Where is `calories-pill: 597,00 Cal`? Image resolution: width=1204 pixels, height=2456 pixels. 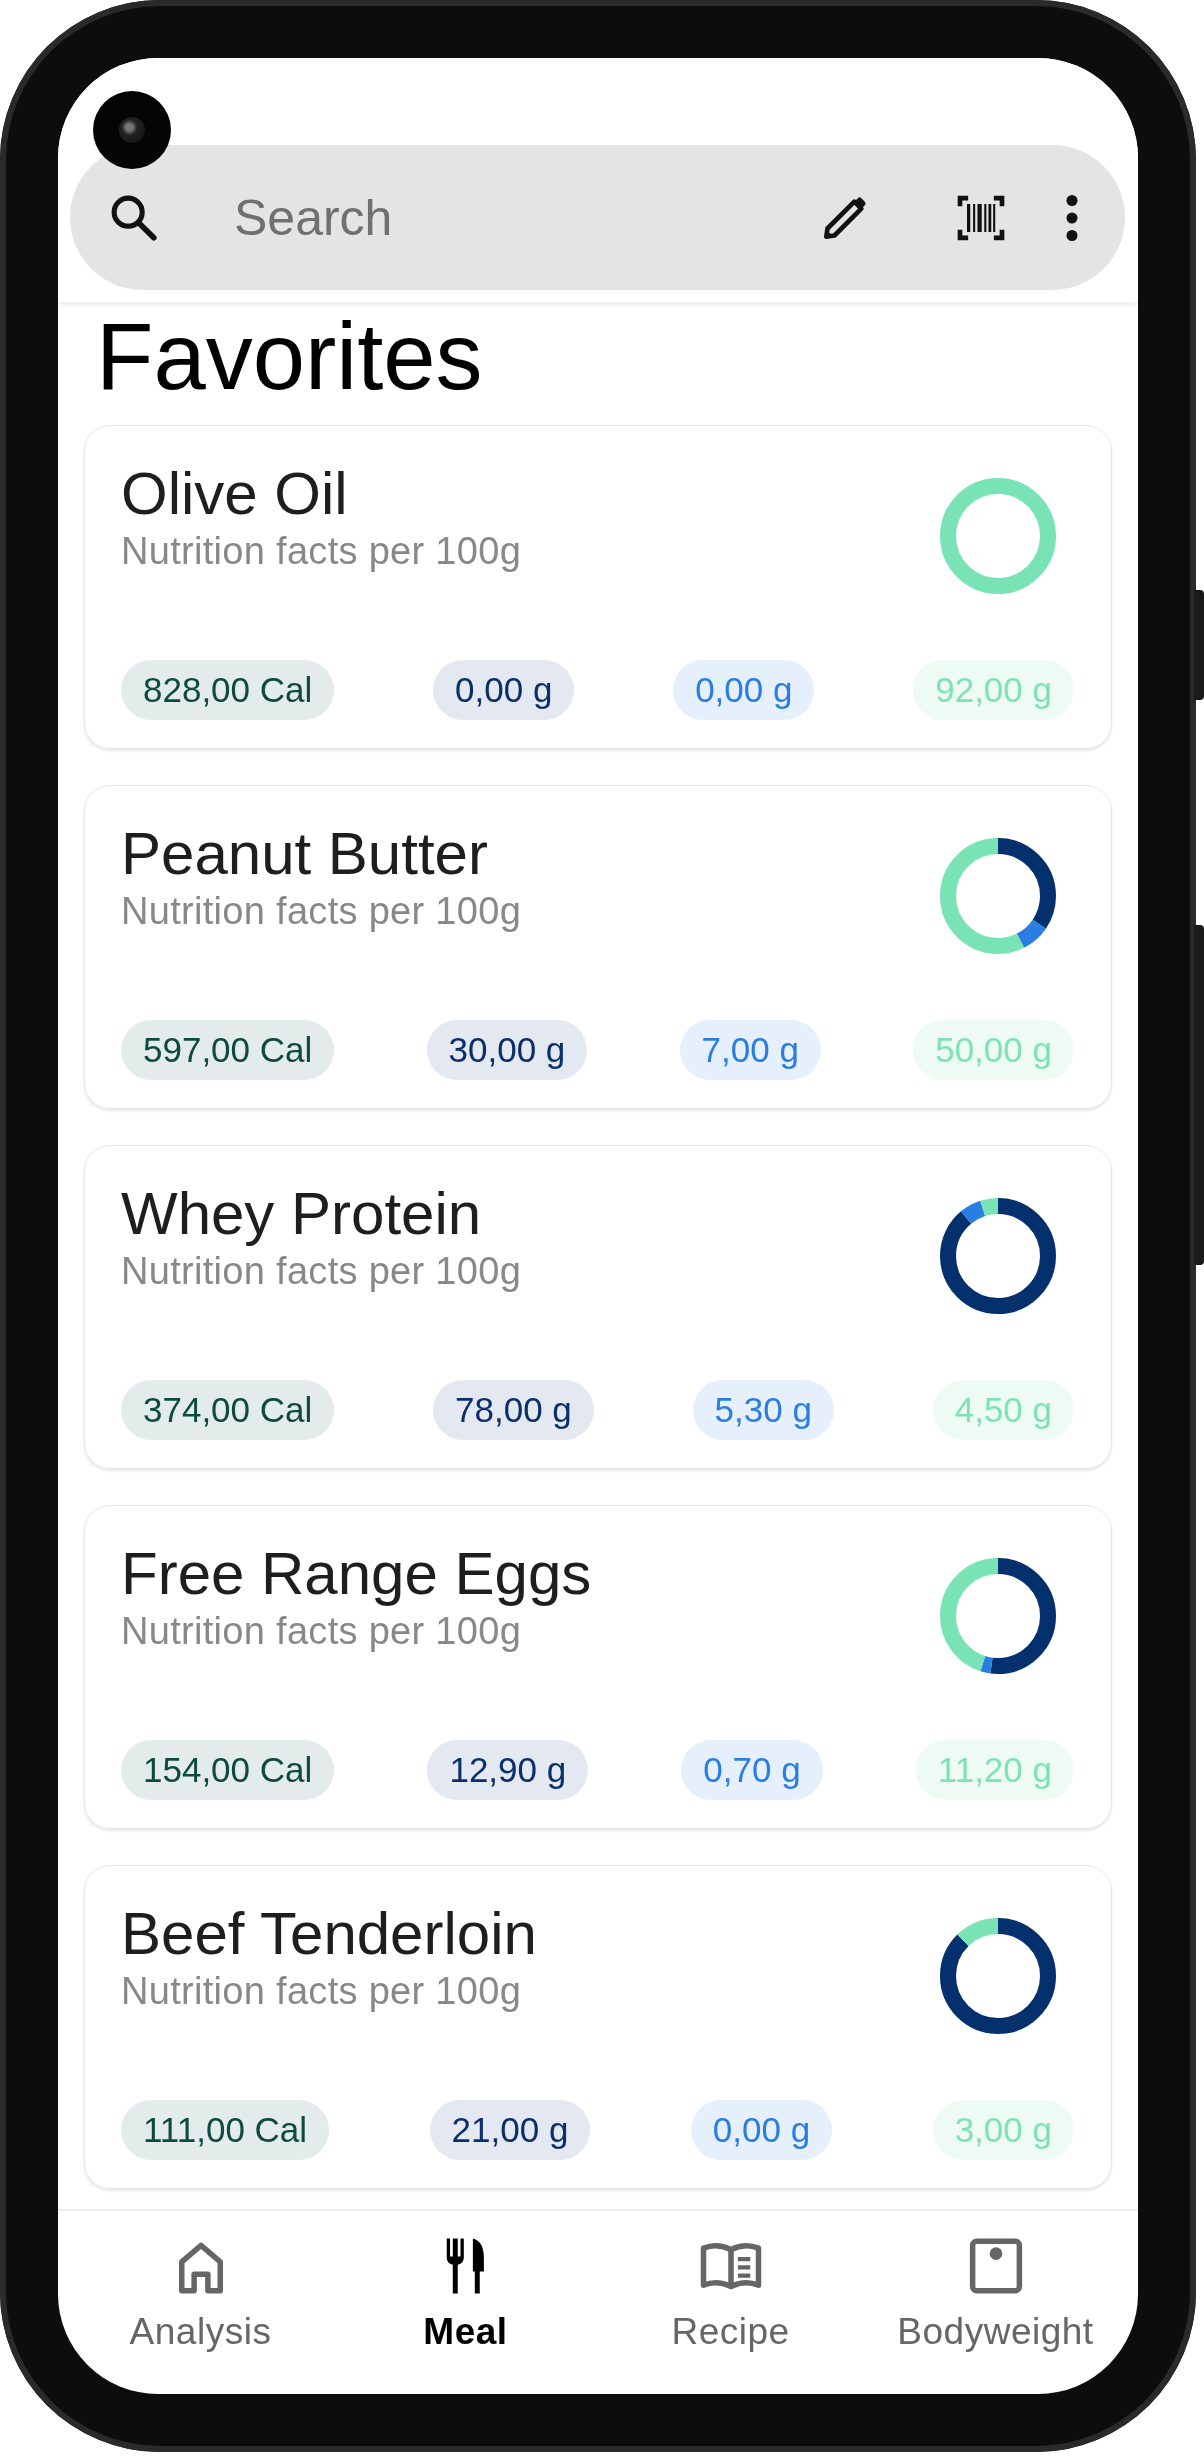
calories-pill: 597,00 Cal is located at coordinates (228, 1049).